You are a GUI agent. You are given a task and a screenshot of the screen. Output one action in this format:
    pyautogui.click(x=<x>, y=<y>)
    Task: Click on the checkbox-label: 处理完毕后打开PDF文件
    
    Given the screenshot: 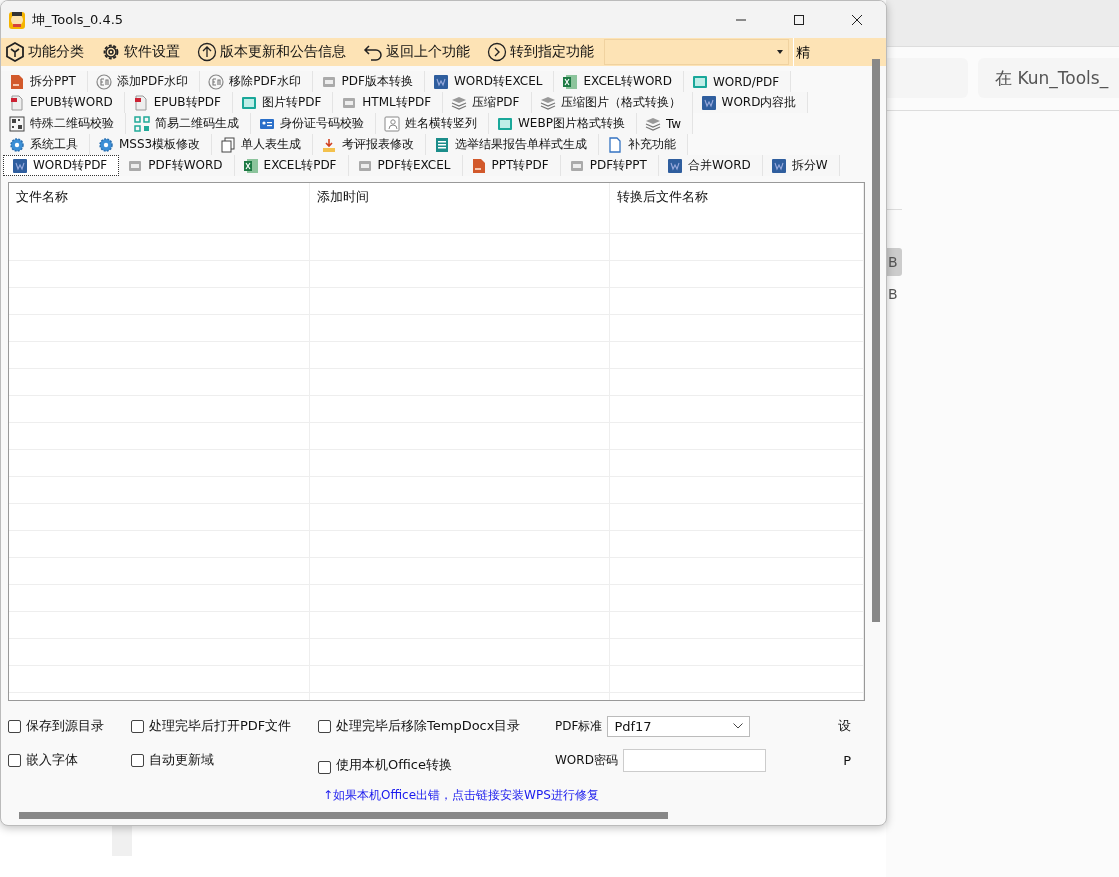 What is the action you would take?
    pyautogui.click(x=220, y=726)
    